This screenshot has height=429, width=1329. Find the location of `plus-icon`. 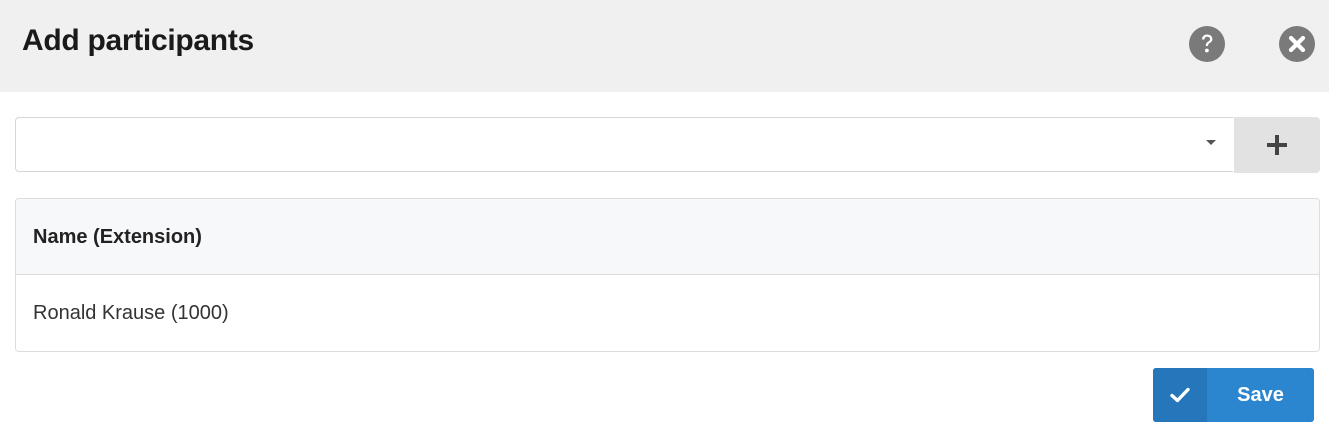

plus-icon is located at coordinates (1277, 145).